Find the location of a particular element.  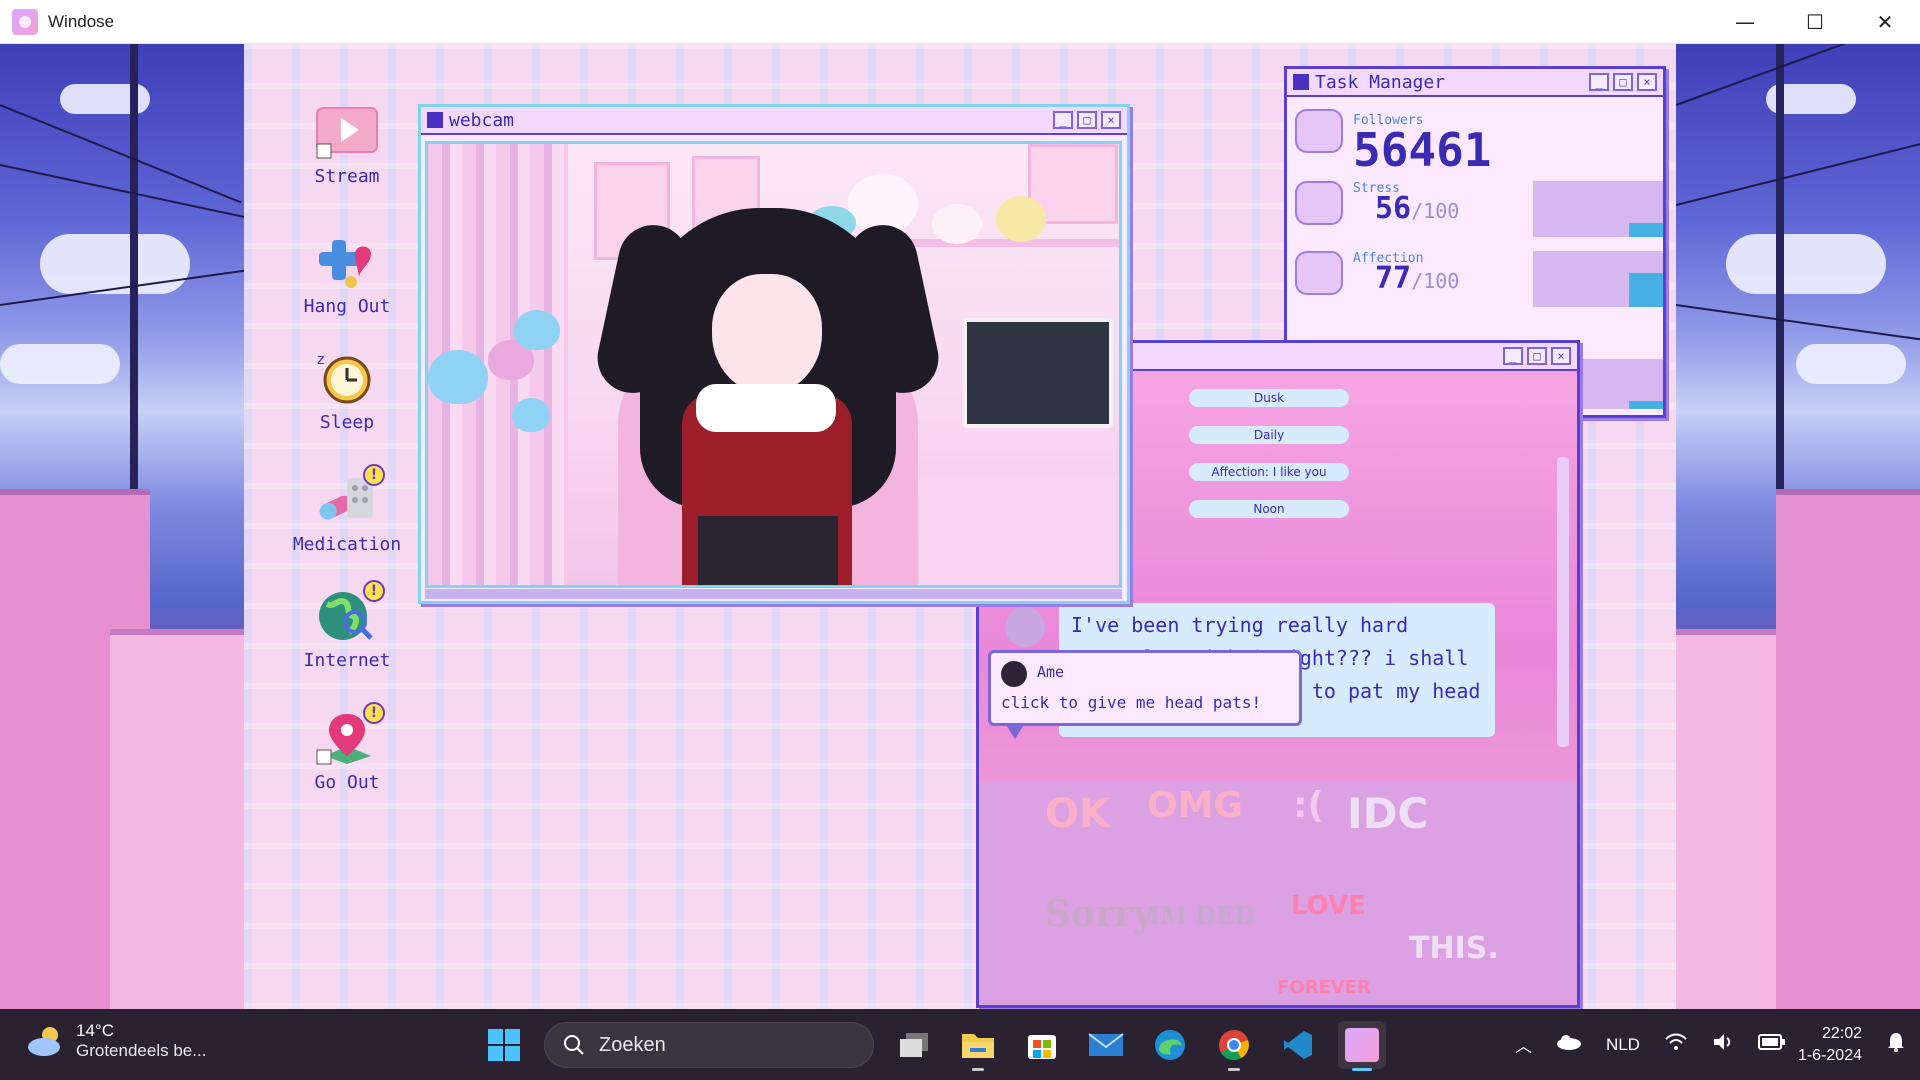

chevron-up-icon: ︿ is located at coordinates (1523, 1044).